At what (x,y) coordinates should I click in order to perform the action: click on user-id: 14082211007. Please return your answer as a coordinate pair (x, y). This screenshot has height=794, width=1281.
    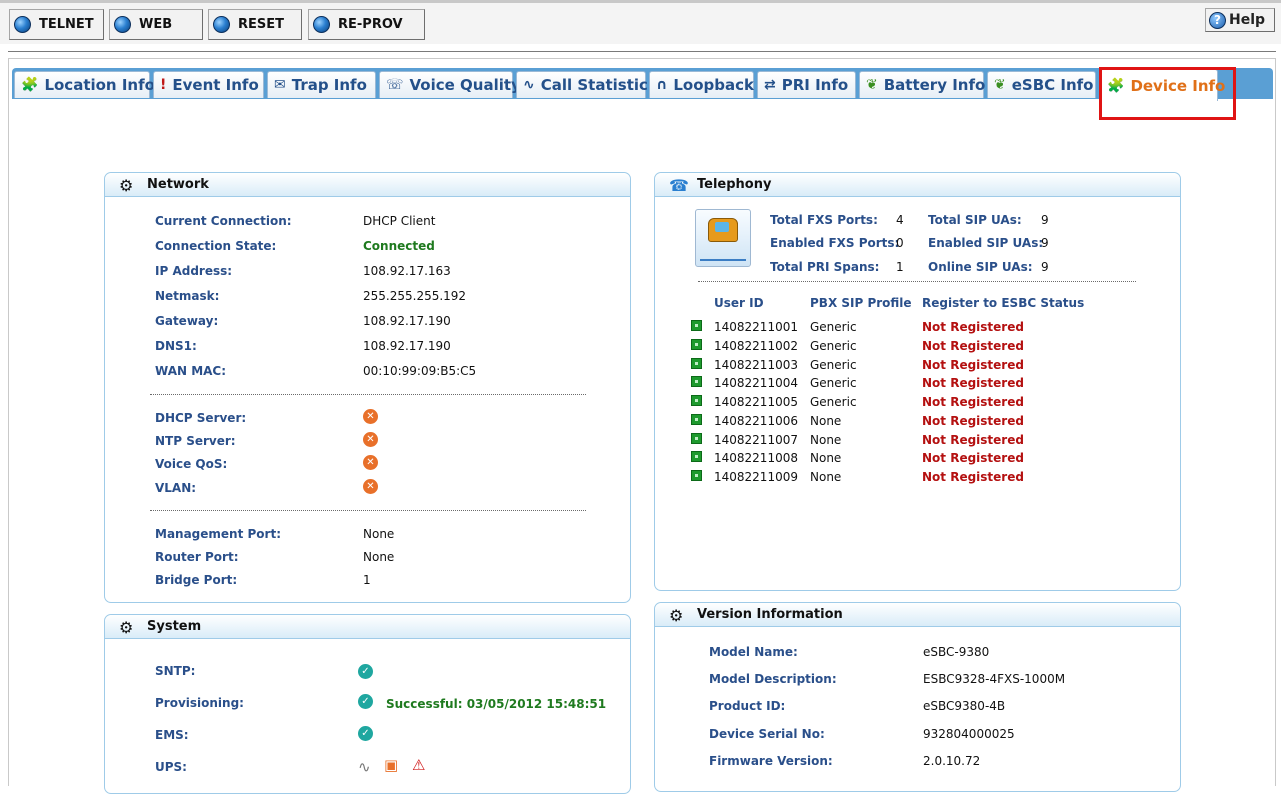
    Looking at the image, I should click on (756, 440).